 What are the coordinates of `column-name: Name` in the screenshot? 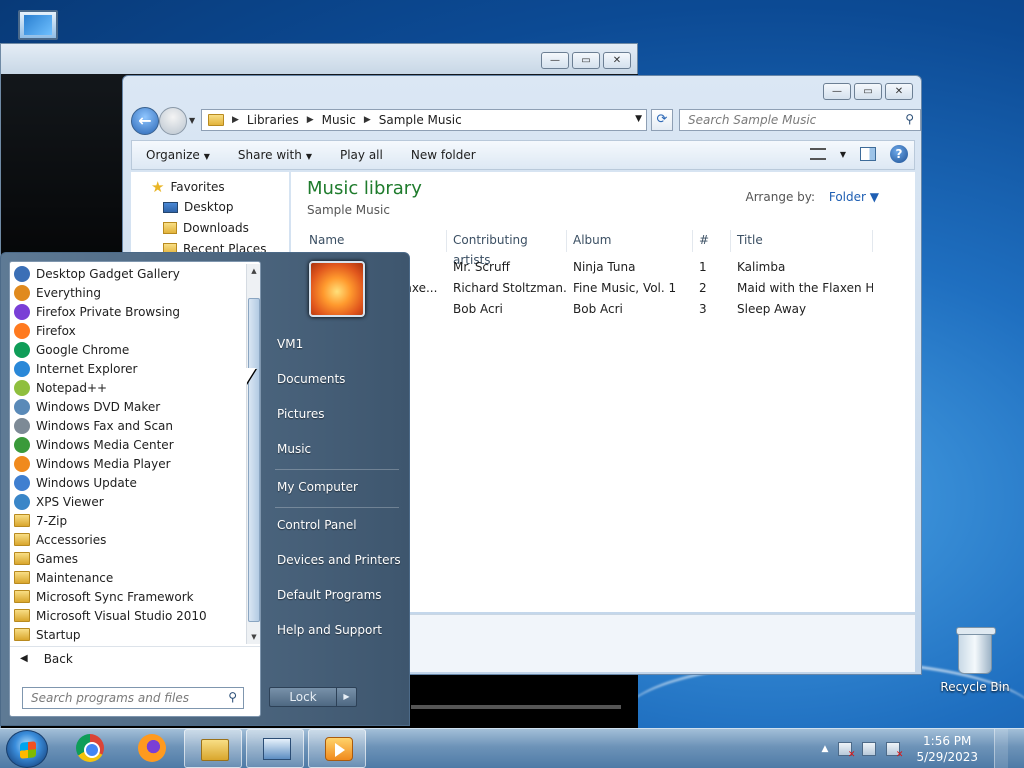 It's located at (375, 241).